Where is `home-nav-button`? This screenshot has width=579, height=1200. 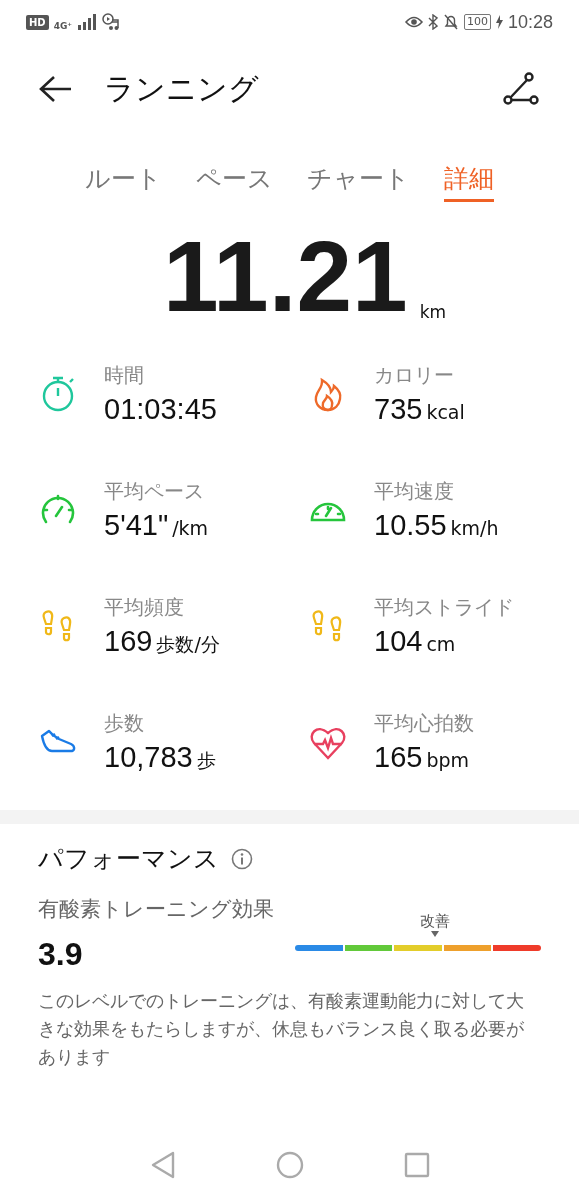 home-nav-button is located at coordinates (289, 1165).